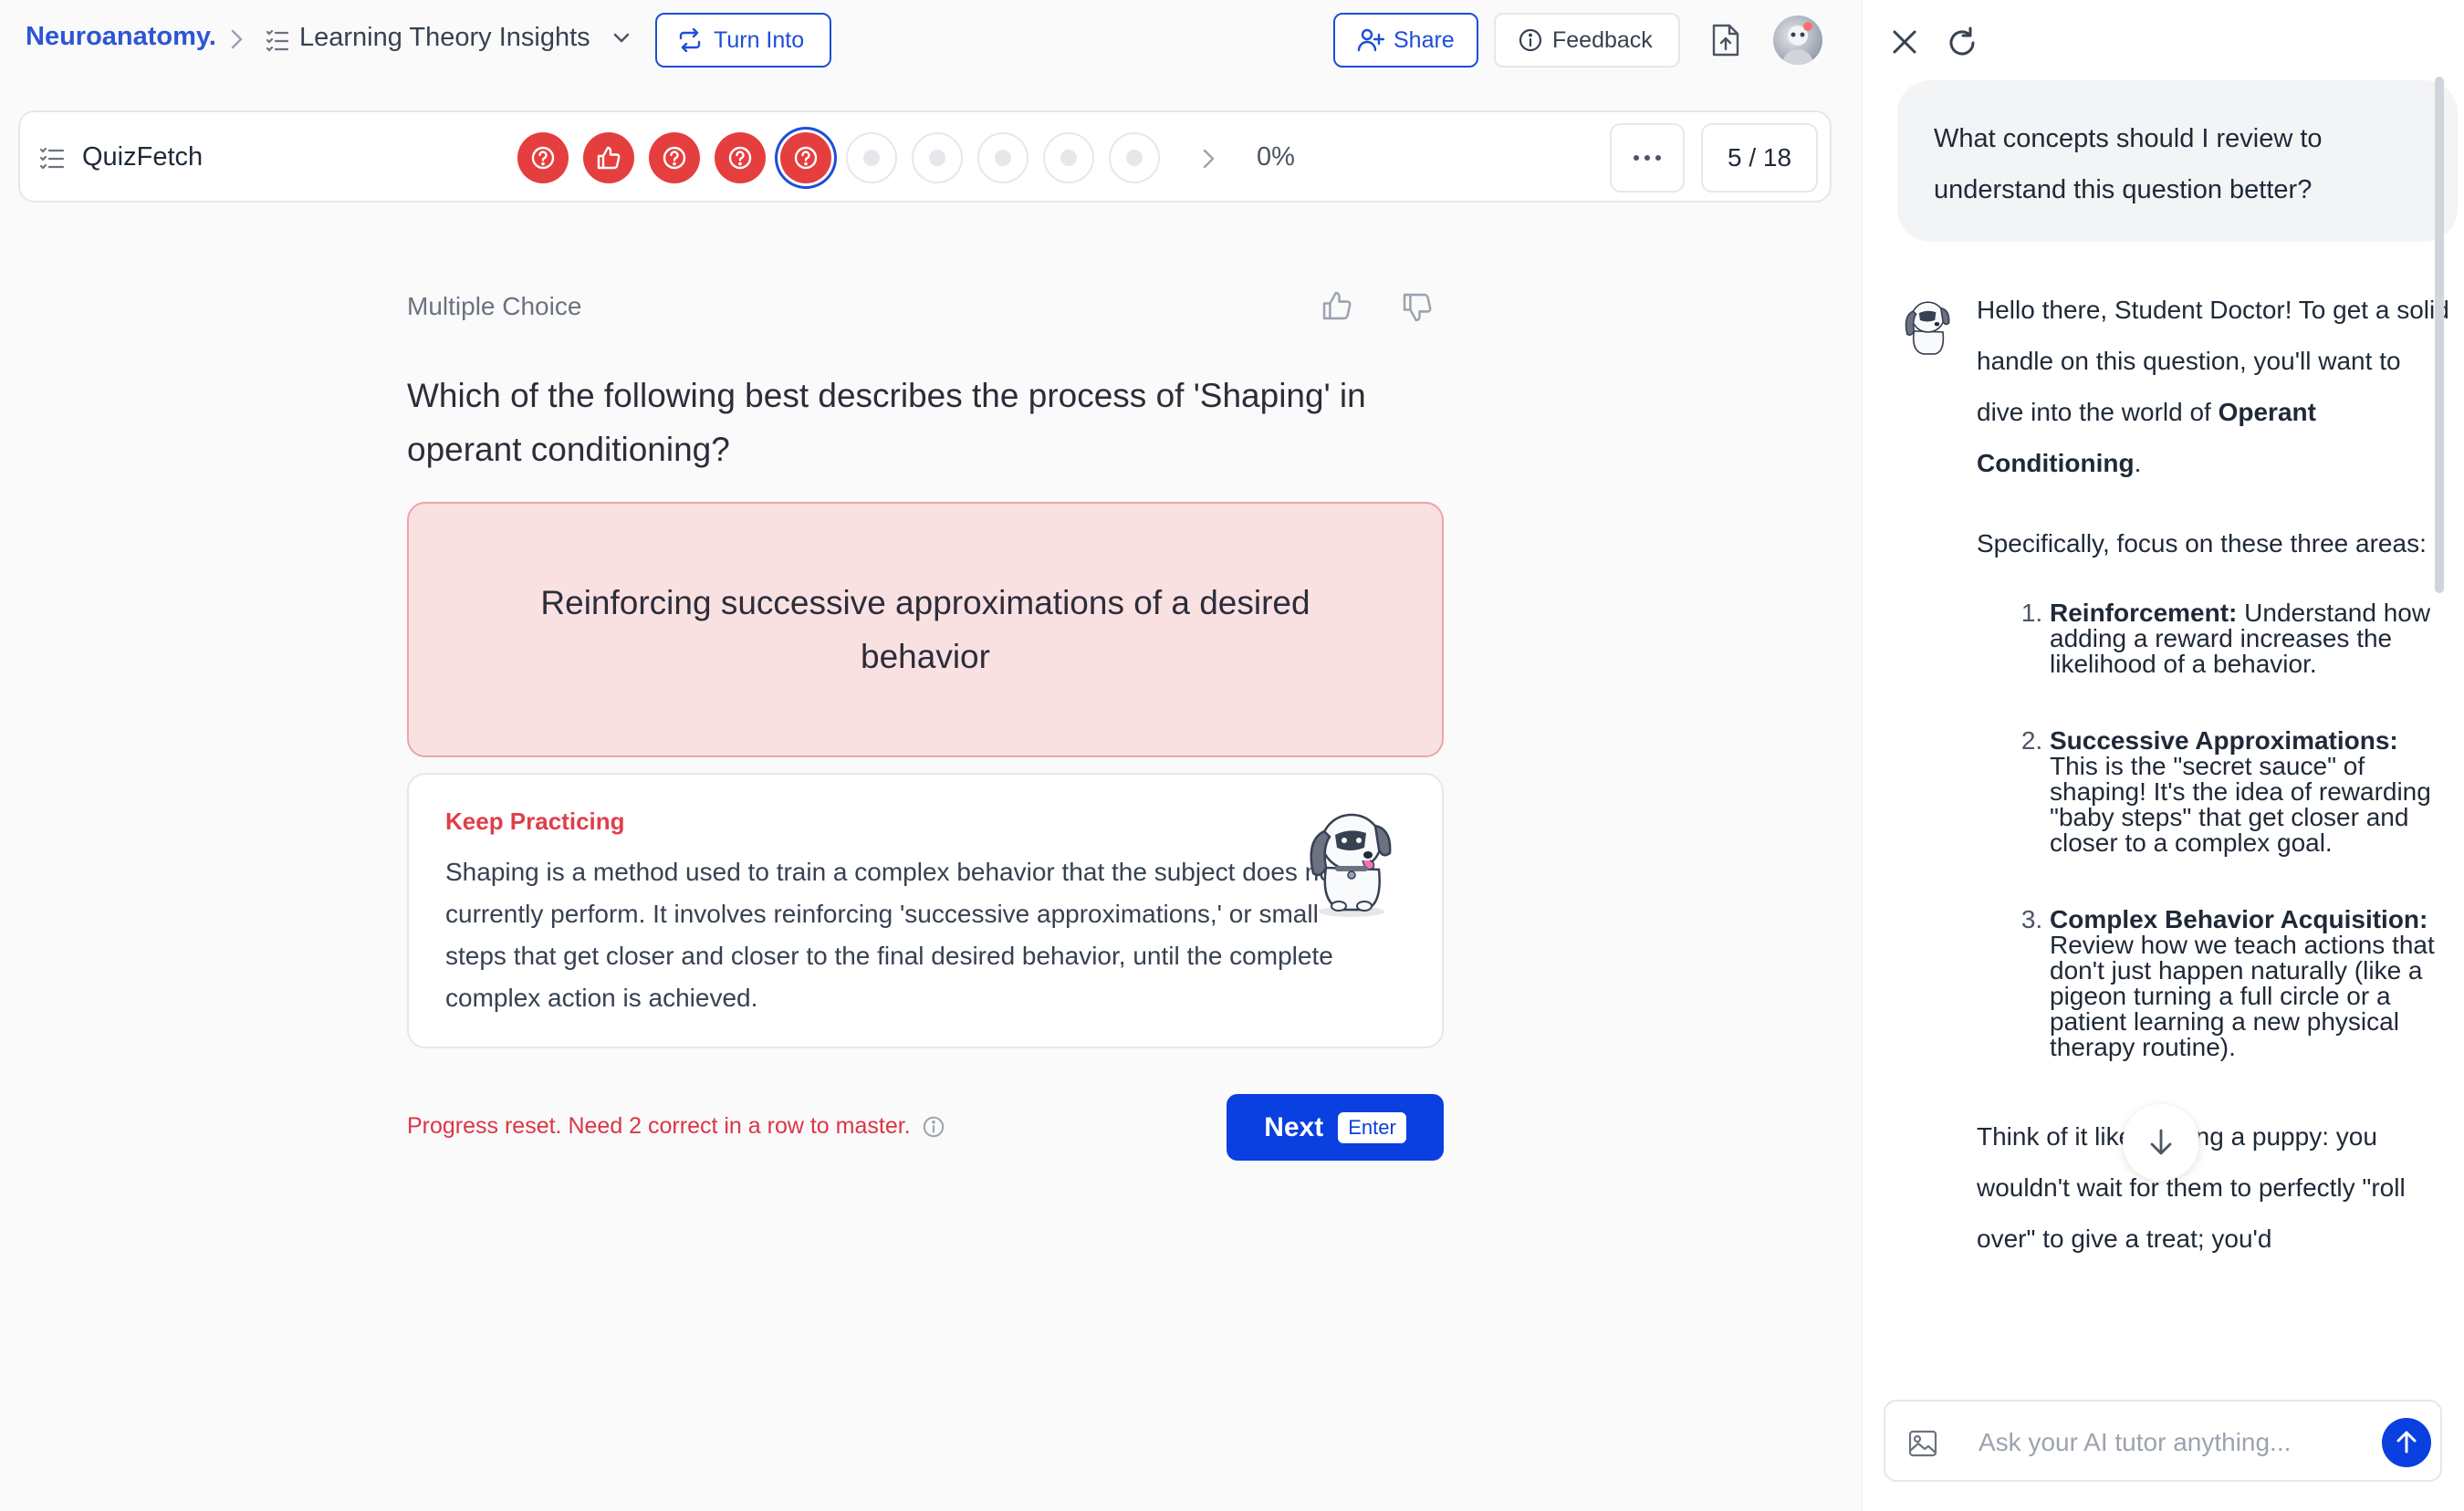 The height and width of the screenshot is (1511, 2464). I want to click on close-icon, so click(1905, 42).